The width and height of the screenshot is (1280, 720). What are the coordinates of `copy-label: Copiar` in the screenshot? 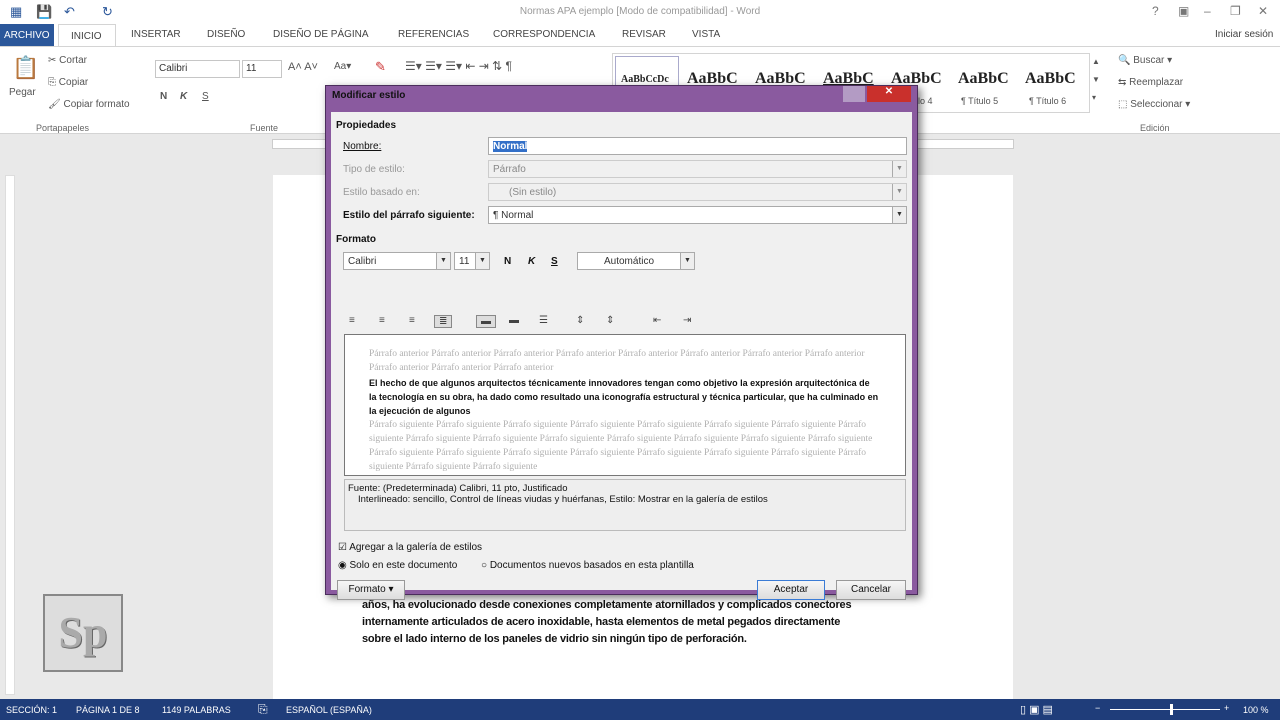 It's located at (73, 82).